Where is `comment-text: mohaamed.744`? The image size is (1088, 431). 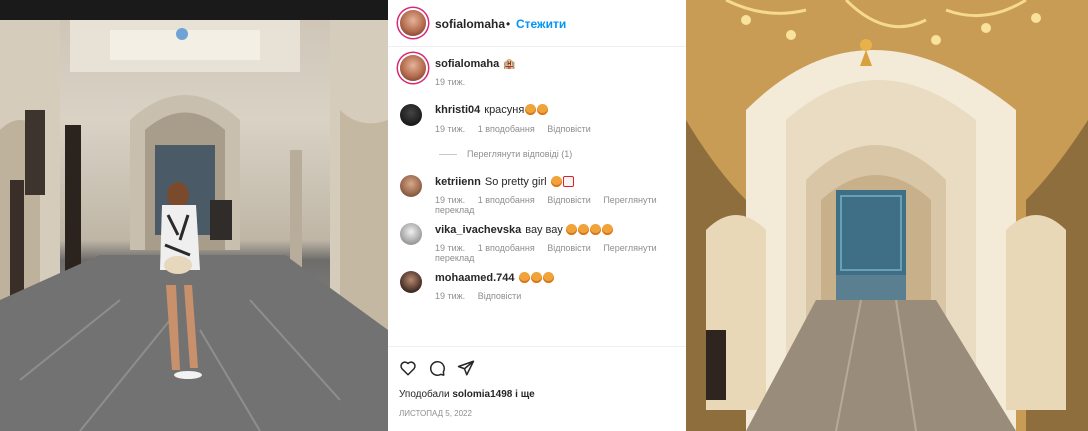
comment-text: mohaamed.744 is located at coordinates (495, 278).